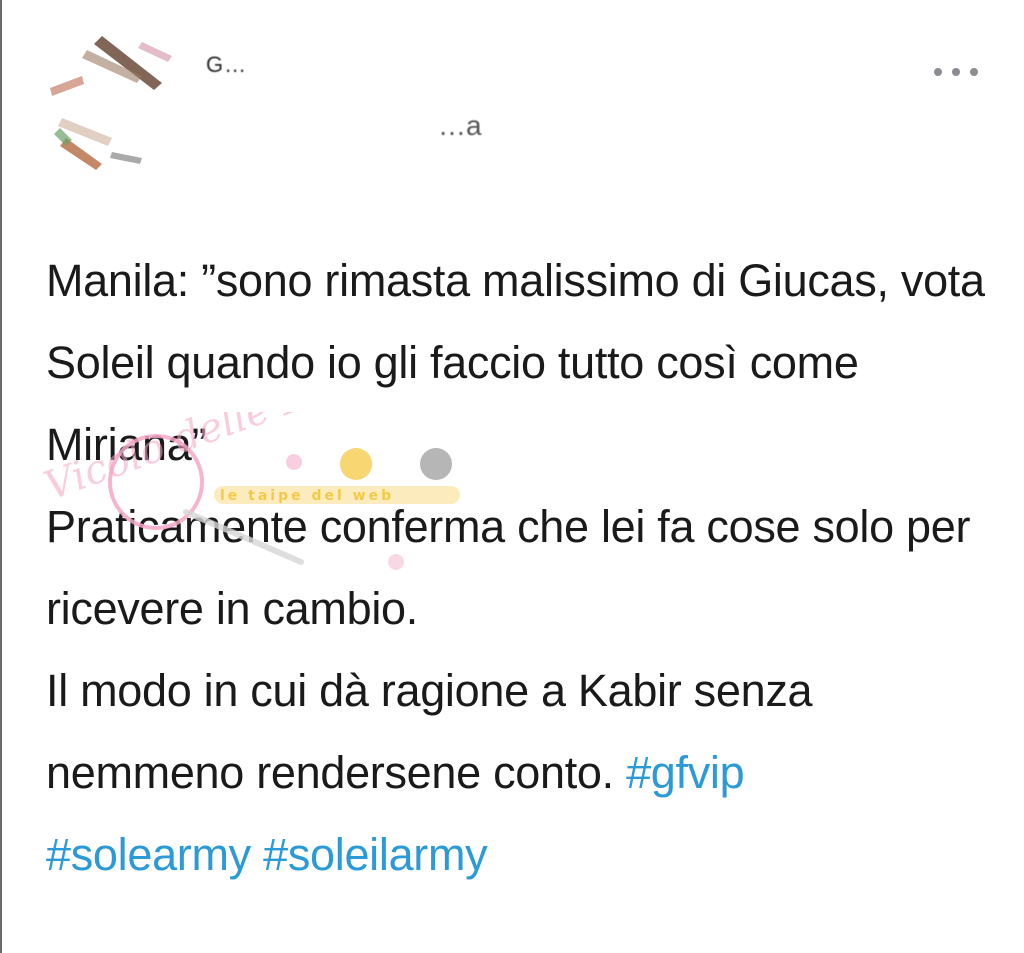 The image size is (1024, 953). I want to click on more-horizontal-icon, so click(956, 72).